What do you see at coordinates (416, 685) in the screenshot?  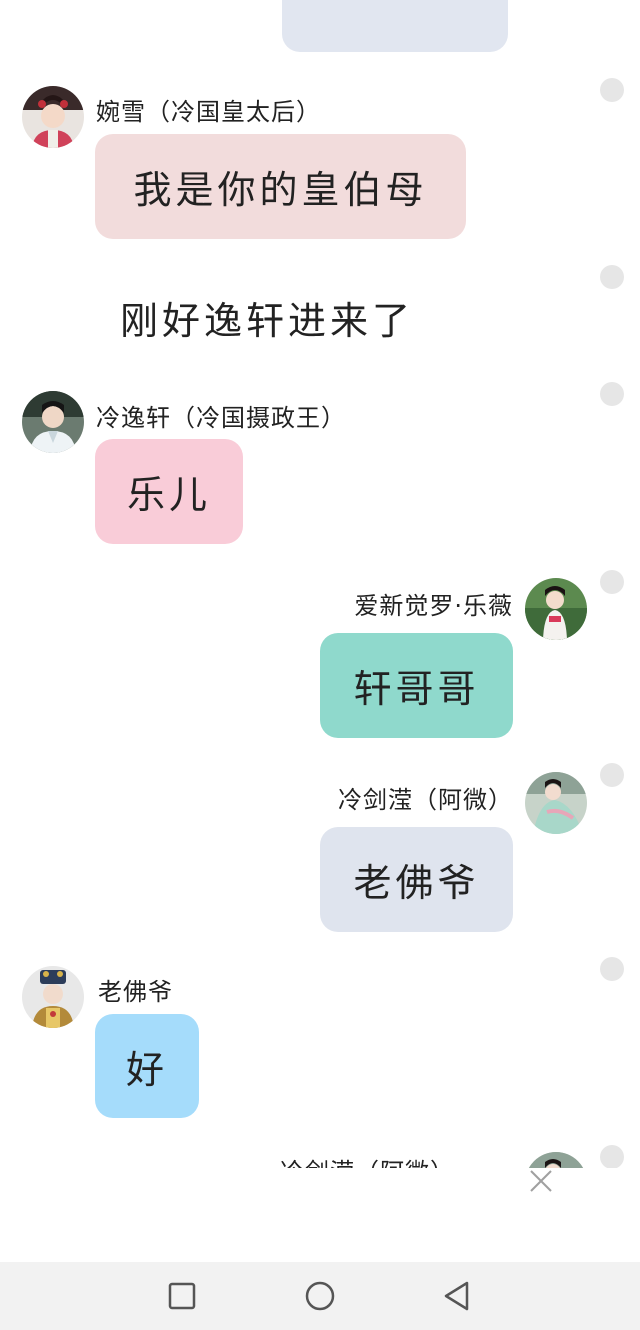 I see `message-bubble: 轩哥哥` at bounding box center [416, 685].